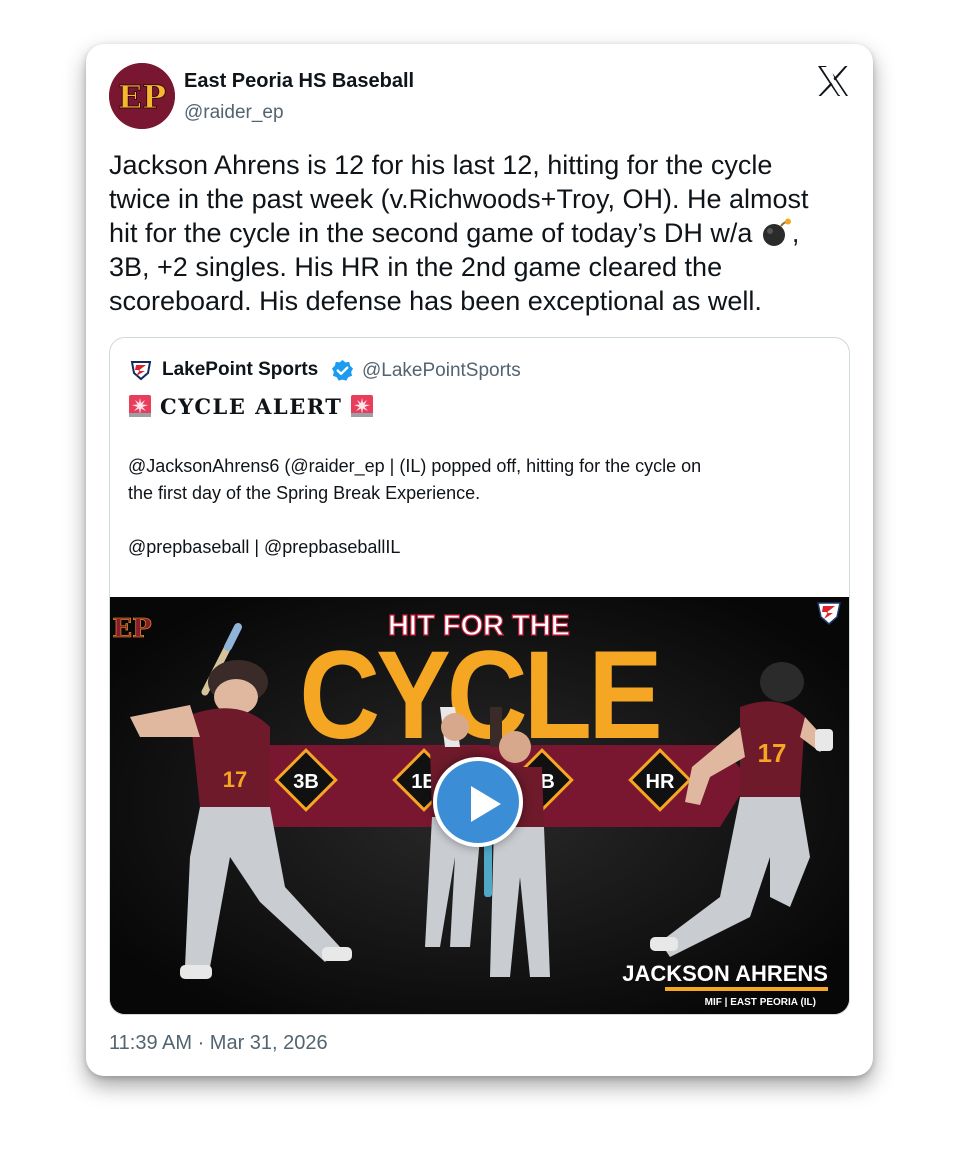 This screenshot has width=959, height=1163. I want to click on cycle-alert-text: CYCLE ALERT, so click(251, 406).